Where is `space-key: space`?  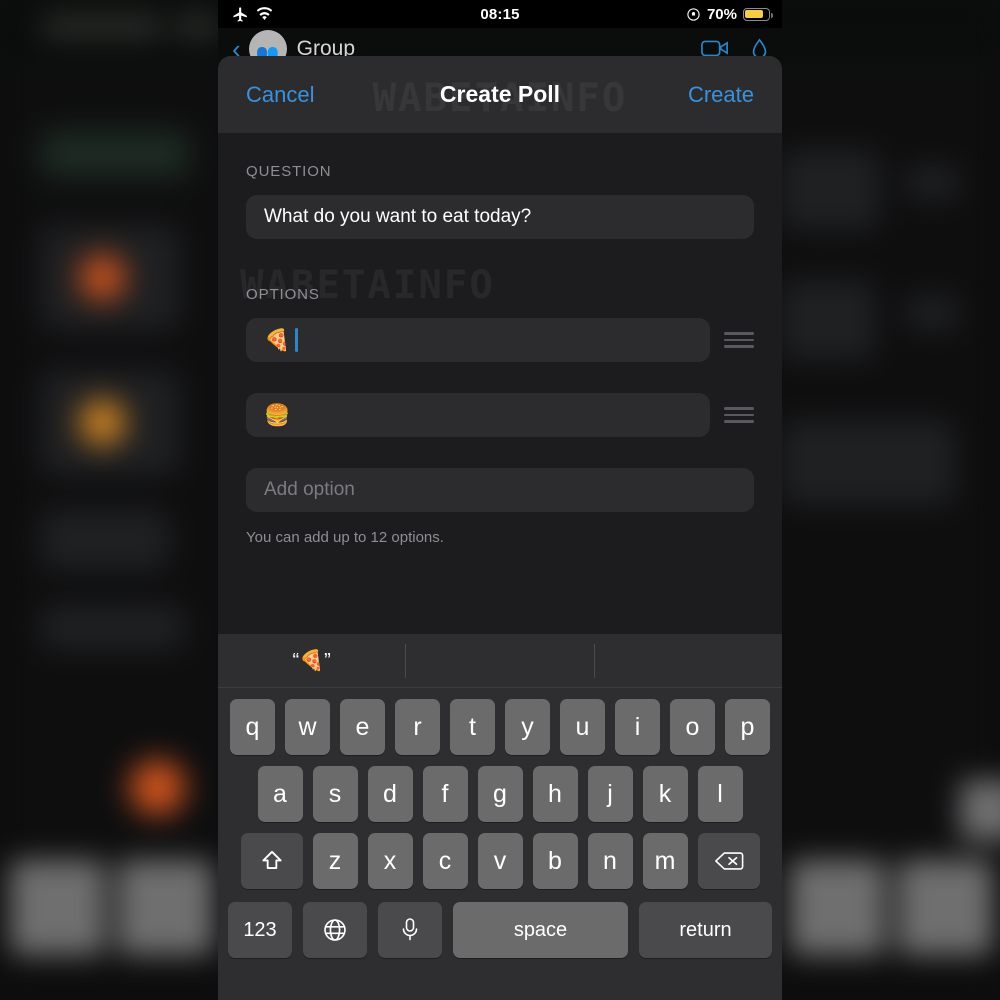 space-key: space is located at coordinates (540, 930).